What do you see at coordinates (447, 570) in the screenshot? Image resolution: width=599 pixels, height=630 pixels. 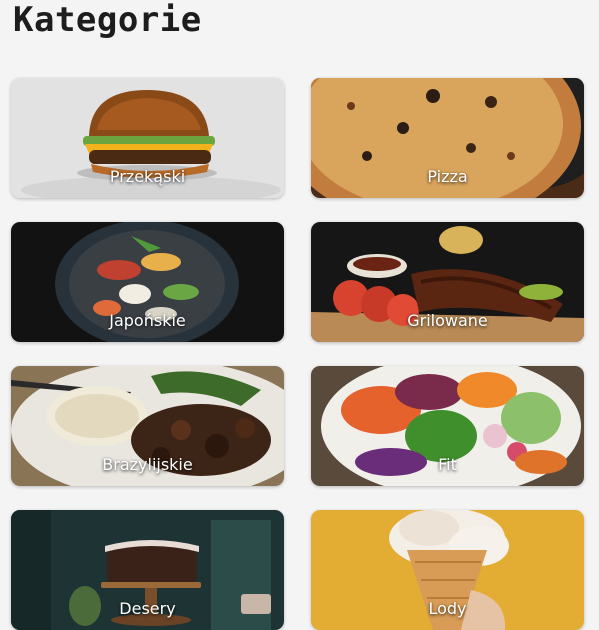 I see `category-card-lody: Lody` at bounding box center [447, 570].